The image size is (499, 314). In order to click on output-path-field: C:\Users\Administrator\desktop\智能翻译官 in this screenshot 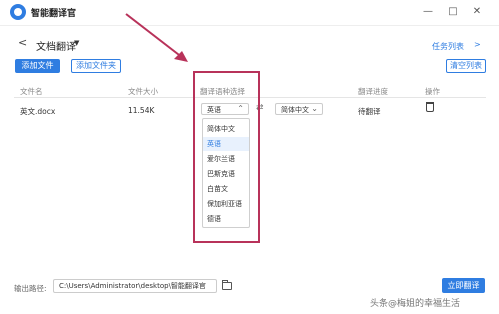, I will do `click(135, 286)`.